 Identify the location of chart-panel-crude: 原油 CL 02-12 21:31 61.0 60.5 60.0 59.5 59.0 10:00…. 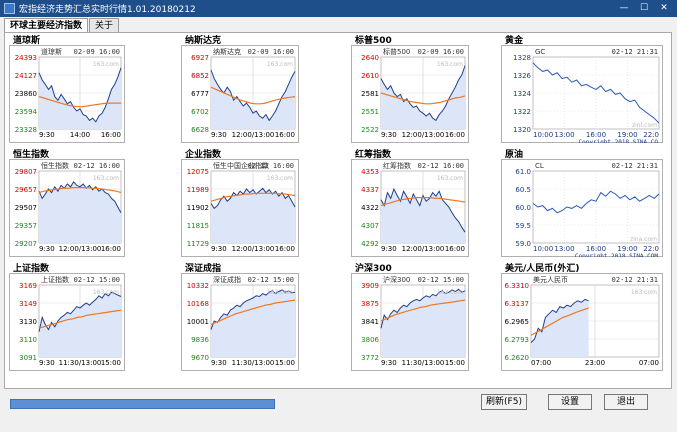
(582, 203).